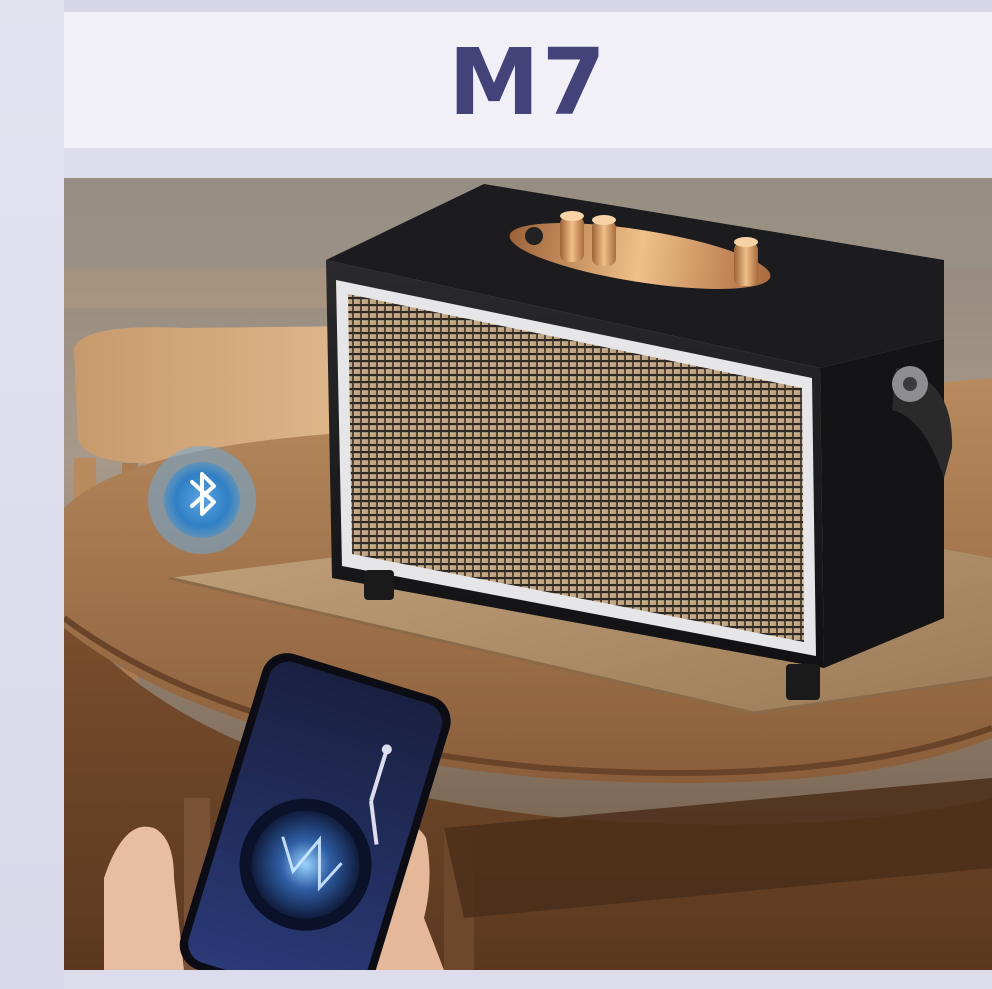 The image size is (992, 989). I want to click on volume-knob, so click(572, 236).